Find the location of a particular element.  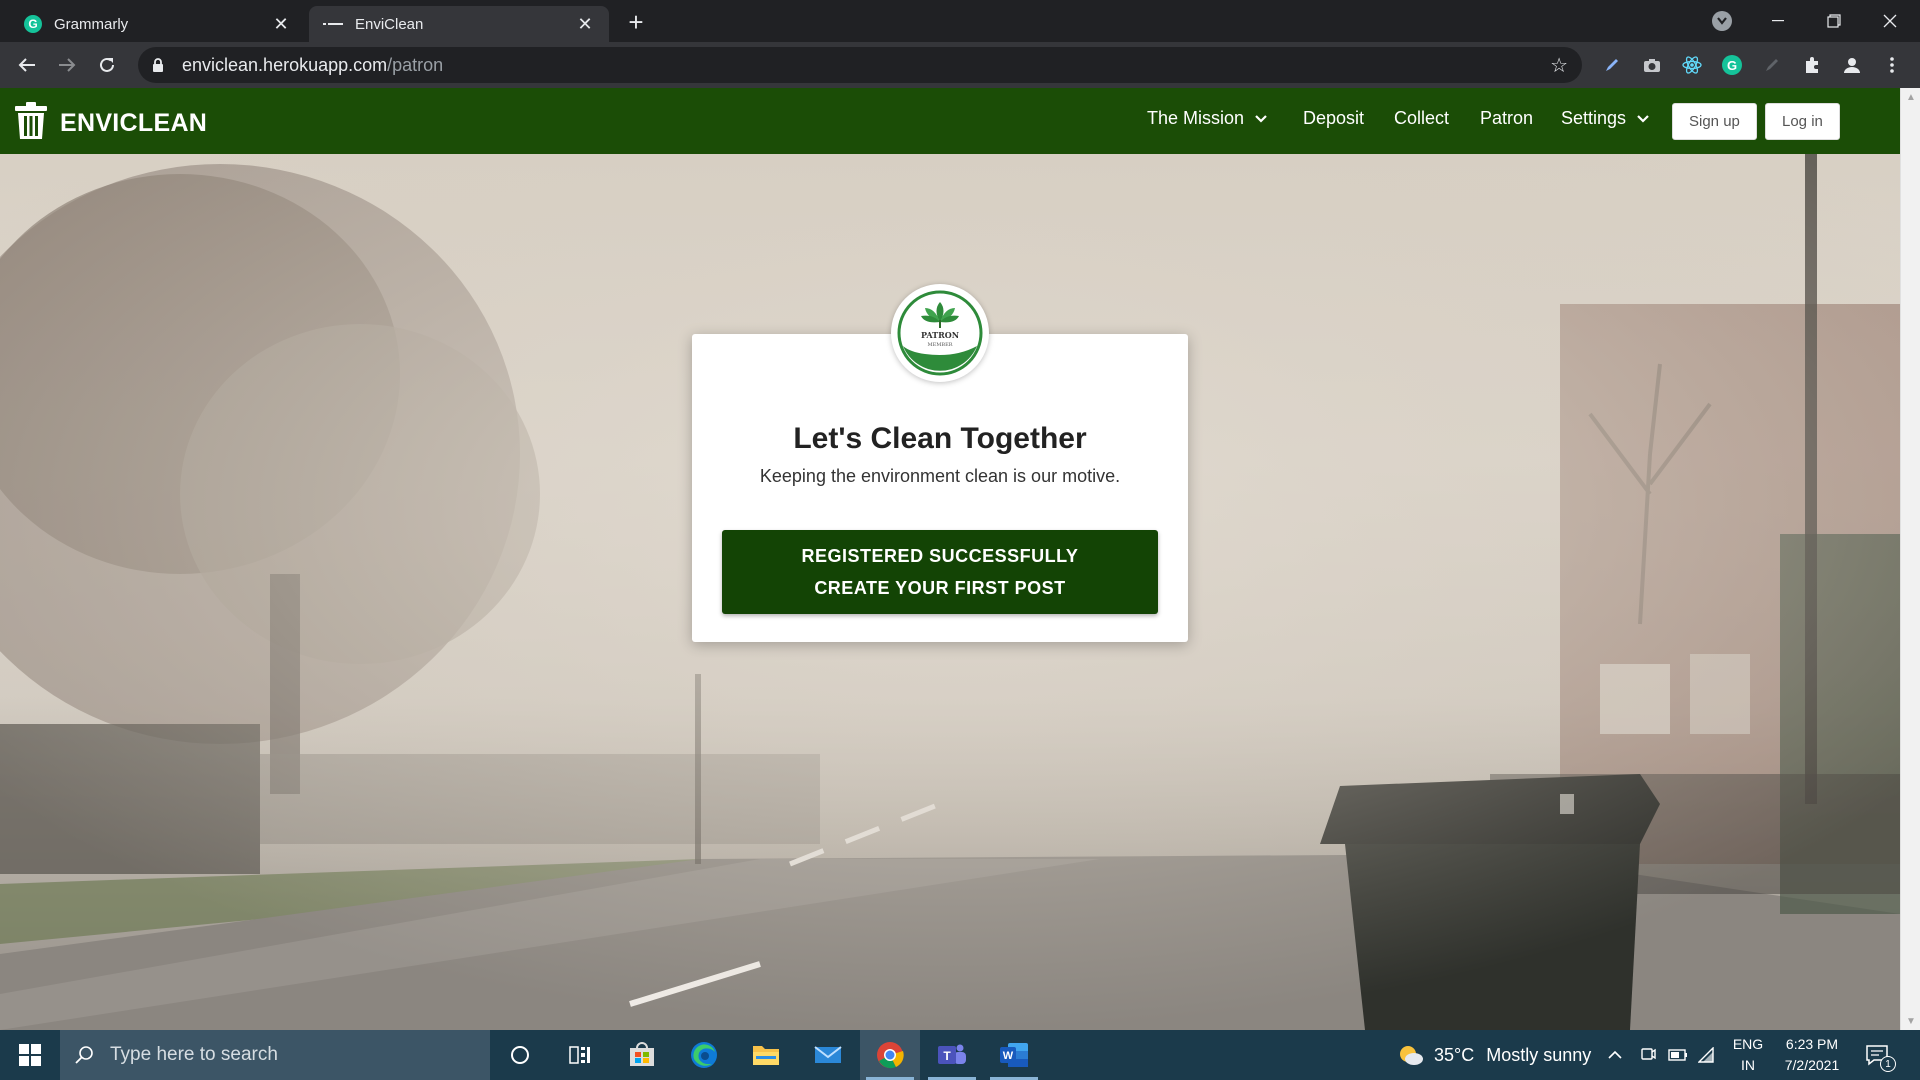

back-button is located at coordinates (27, 65).